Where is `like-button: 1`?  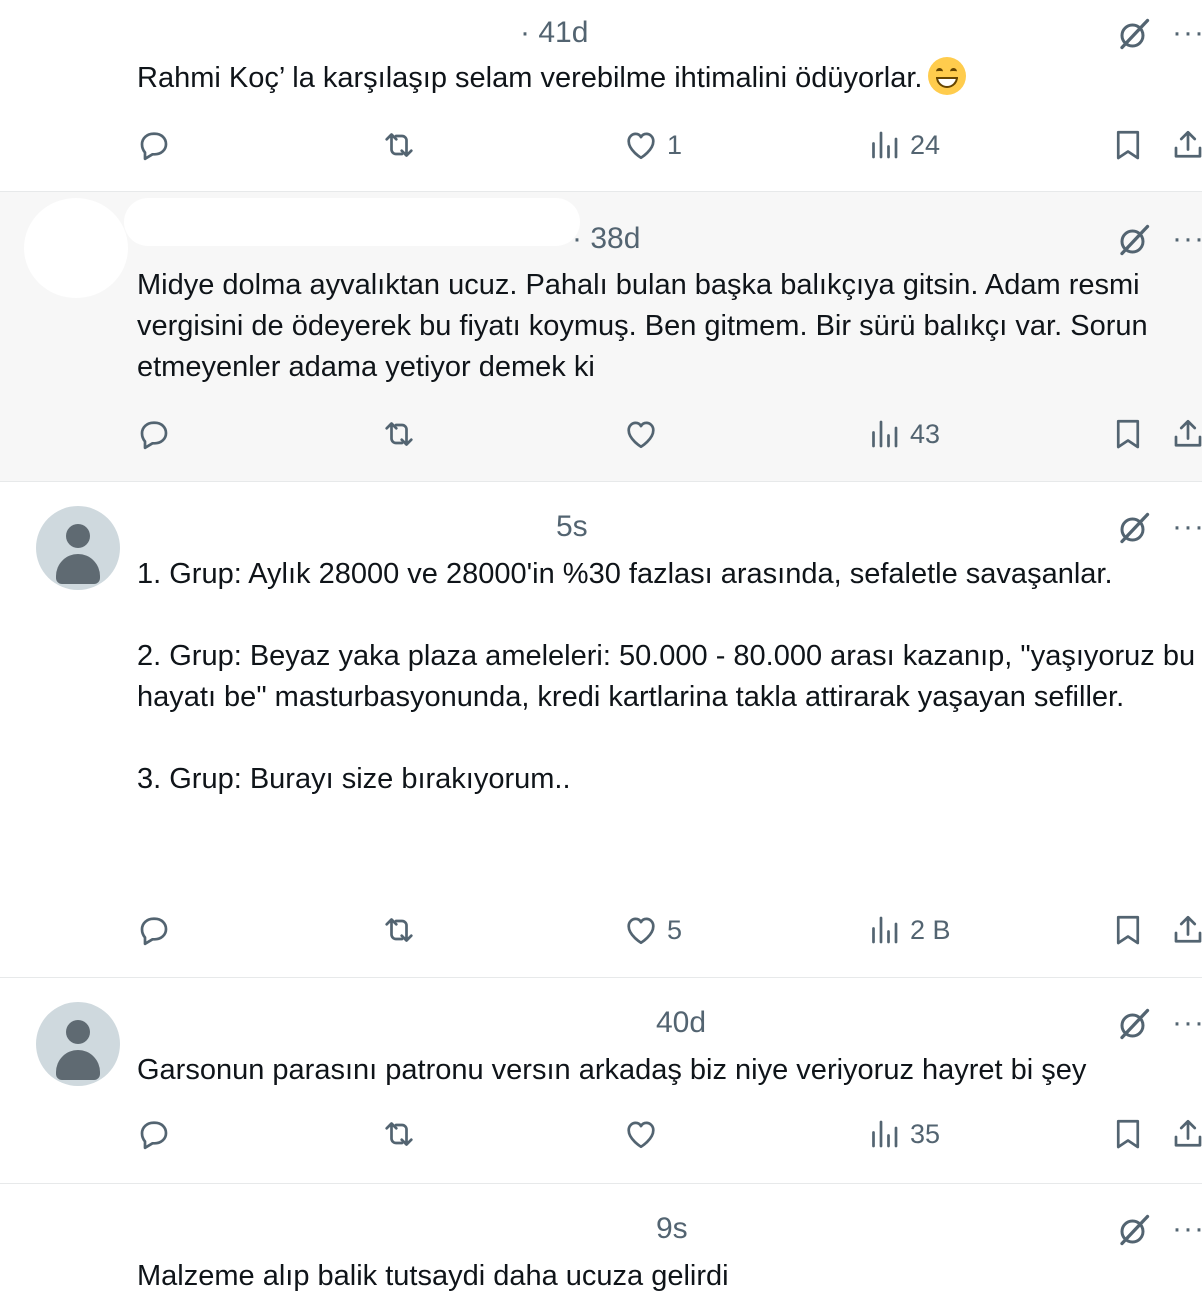 like-button: 1 is located at coordinates (652, 145).